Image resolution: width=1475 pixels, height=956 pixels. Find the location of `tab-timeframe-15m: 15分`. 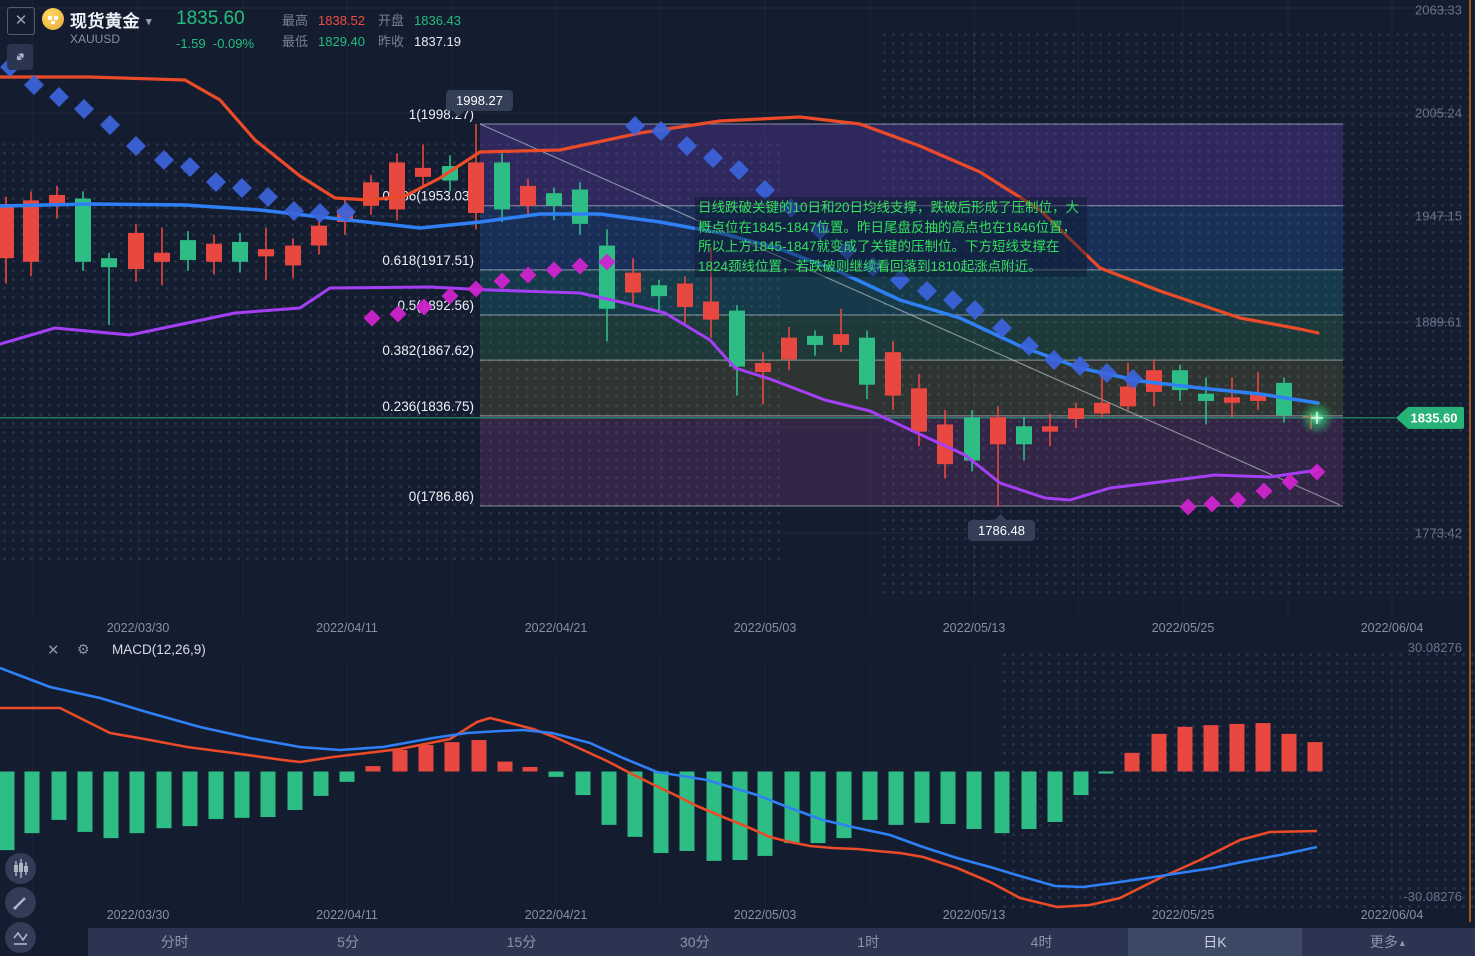

tab-timeframe-15m: 15分 is located at coordinates (521, 942).